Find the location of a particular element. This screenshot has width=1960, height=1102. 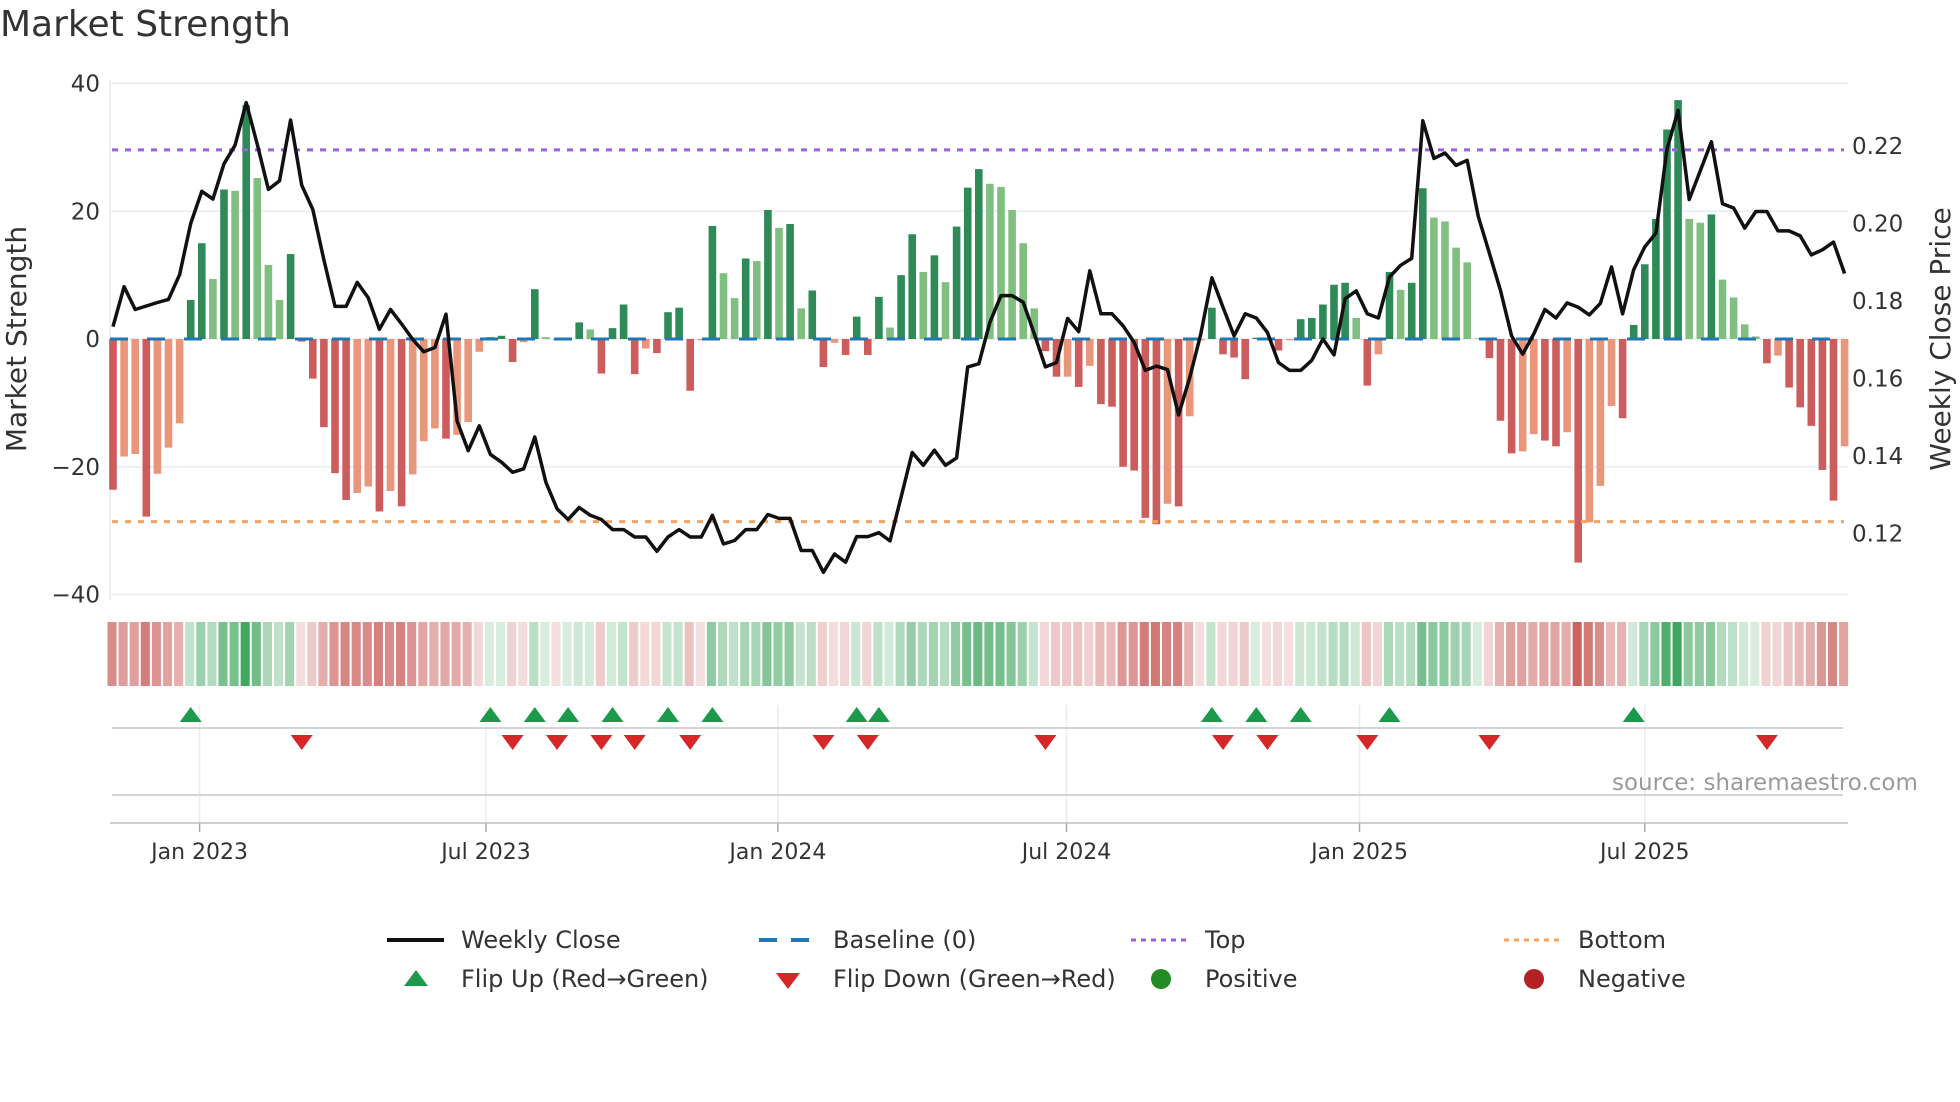

x-tick-label: Jan 2024 is located at coordinates (776, 852).